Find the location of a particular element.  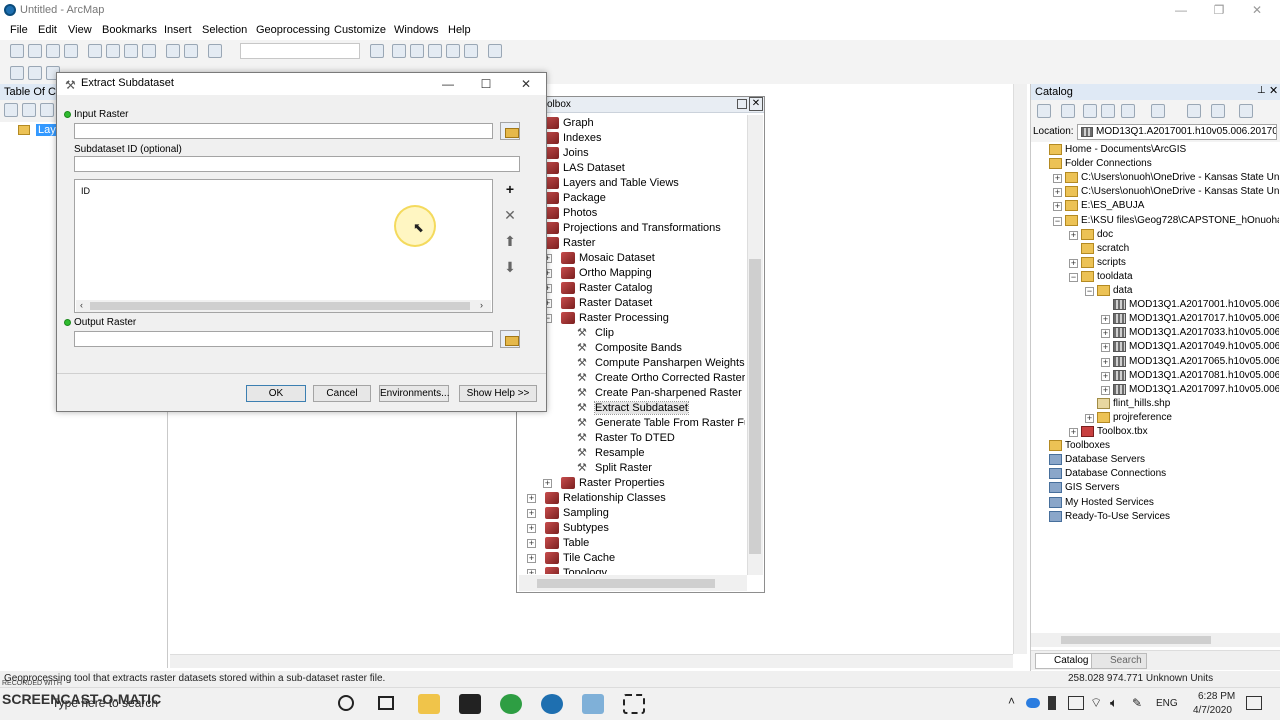

catalog-item: + MOD13Q1.A2017065.h10v05.006.2017 is located at coordinates (1155, 362).